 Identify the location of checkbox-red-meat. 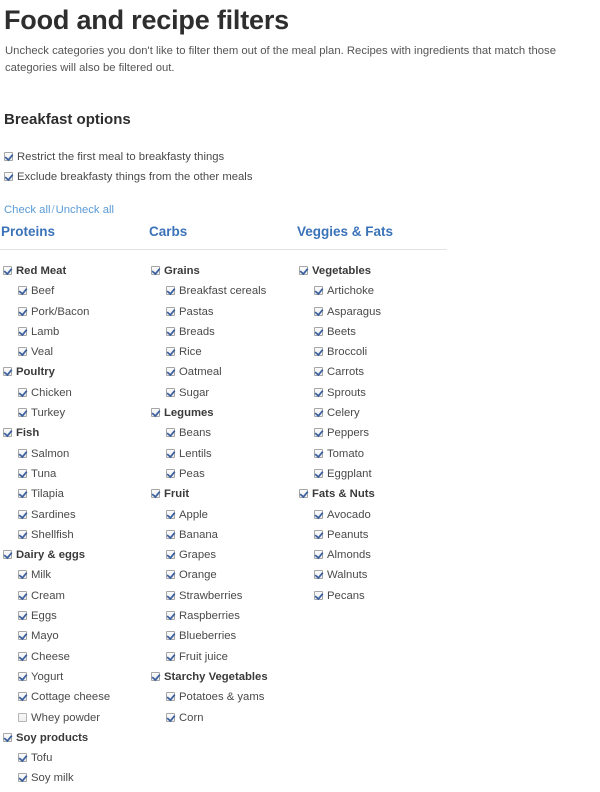
(7, 270).